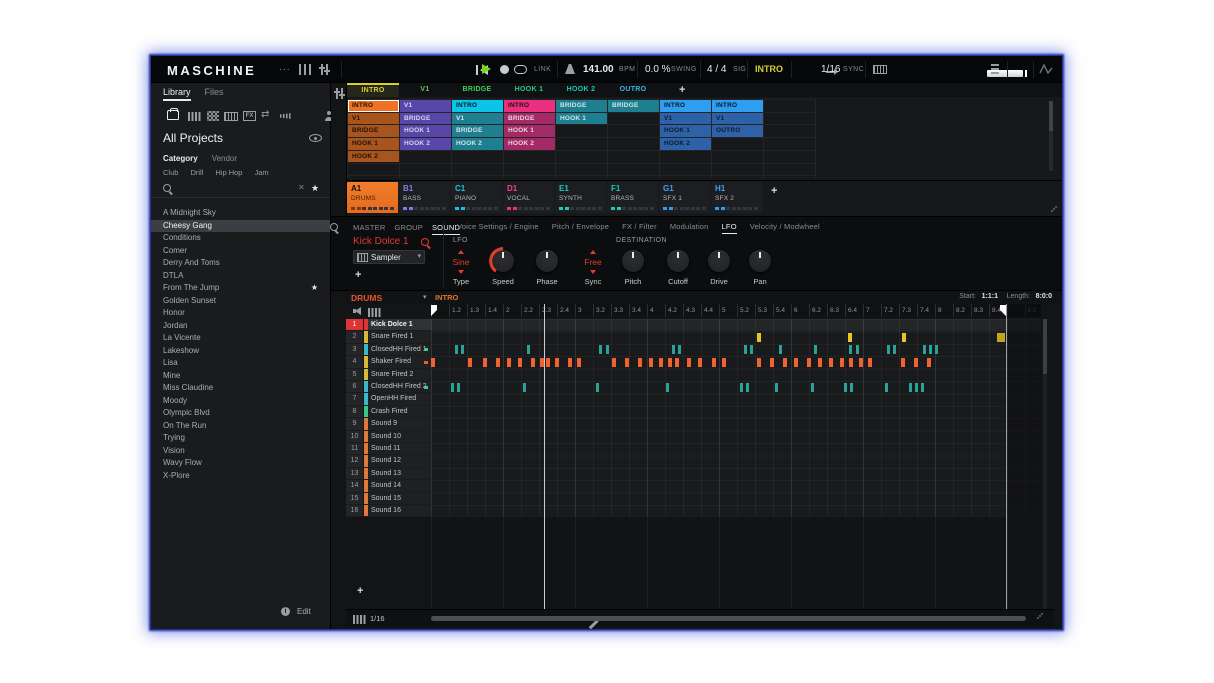 The image size is (1214, 683). Describe the element at coordinates (434, 310) in the screenshot. I see `pattern-start-flag` at that location.